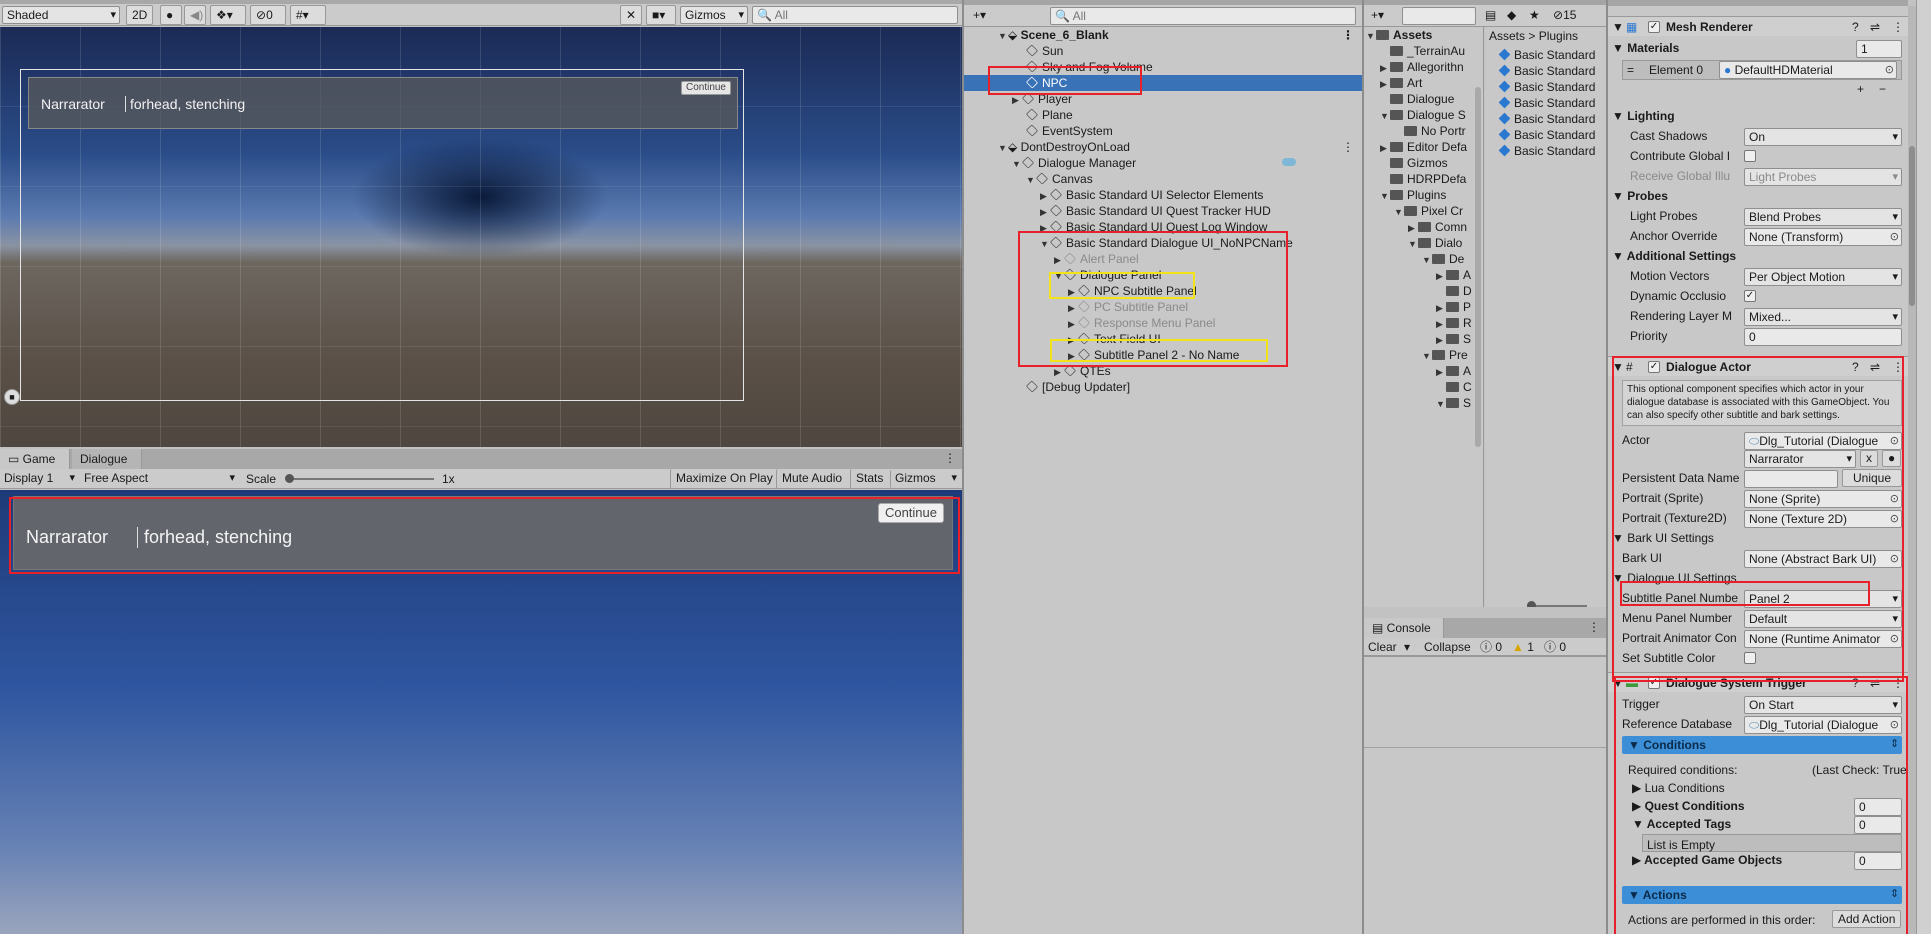  What do you see at coordinates (1674, 578) in the screenshot?
I see `dialogue-ui-settings-foldout: ▼ Dialogue UI Settings` at bounding box center [1674, 578].